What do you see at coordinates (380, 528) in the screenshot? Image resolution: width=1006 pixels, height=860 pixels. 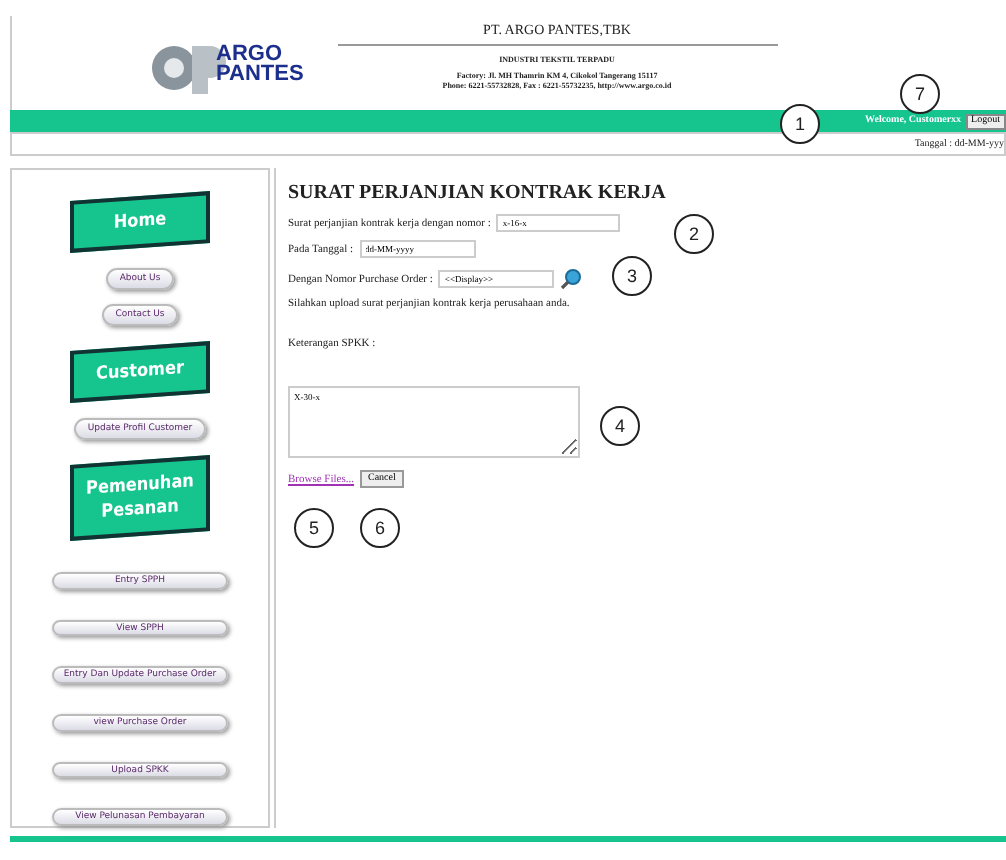 I see `callout-number: 6` at bounding box center [380, 528].